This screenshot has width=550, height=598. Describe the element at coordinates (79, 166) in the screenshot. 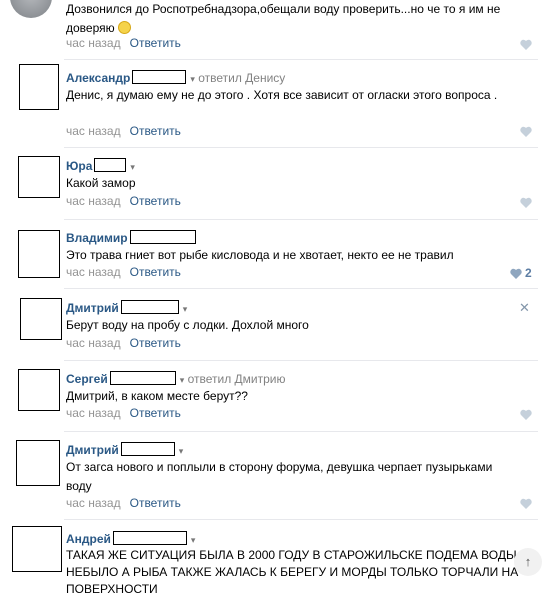

I see `author-link: Юра` at that location.